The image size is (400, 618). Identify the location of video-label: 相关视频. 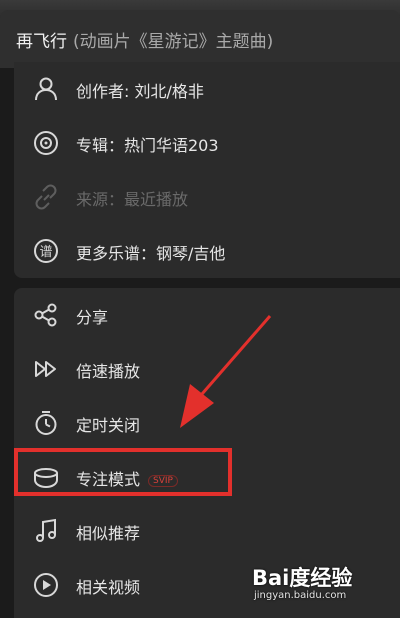
(108, 587).